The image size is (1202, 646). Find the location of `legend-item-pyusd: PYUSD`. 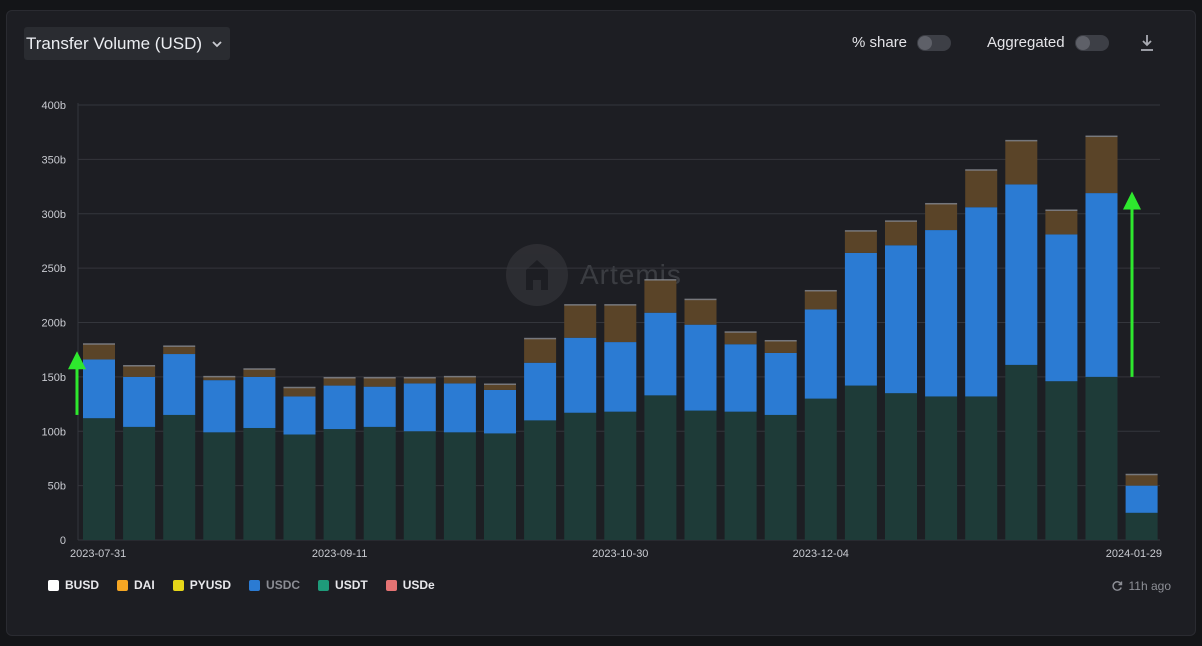

legend-item-pyusd: PYUSD is located at coordinates (202, 585).